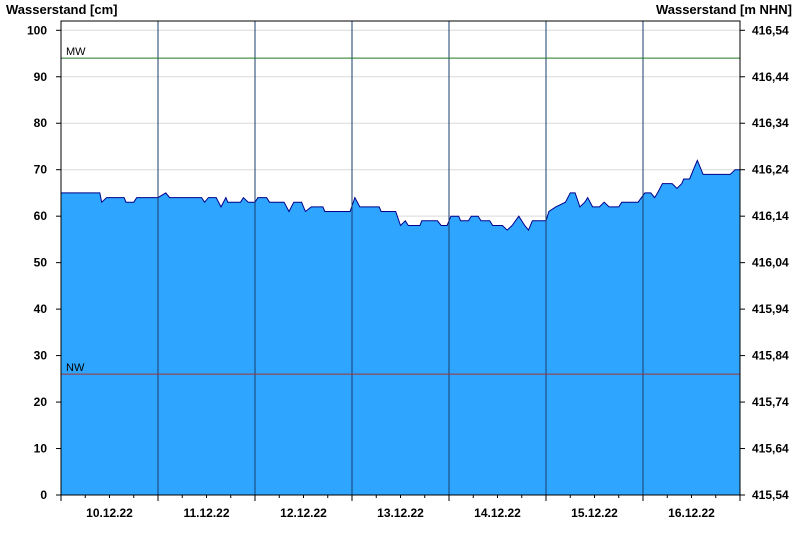 The image size is (800, 550). What do you see at coordinates (75, 368) in the screenshot?
I see `reference-label-nw: NW` at bounding box center [75, 368].